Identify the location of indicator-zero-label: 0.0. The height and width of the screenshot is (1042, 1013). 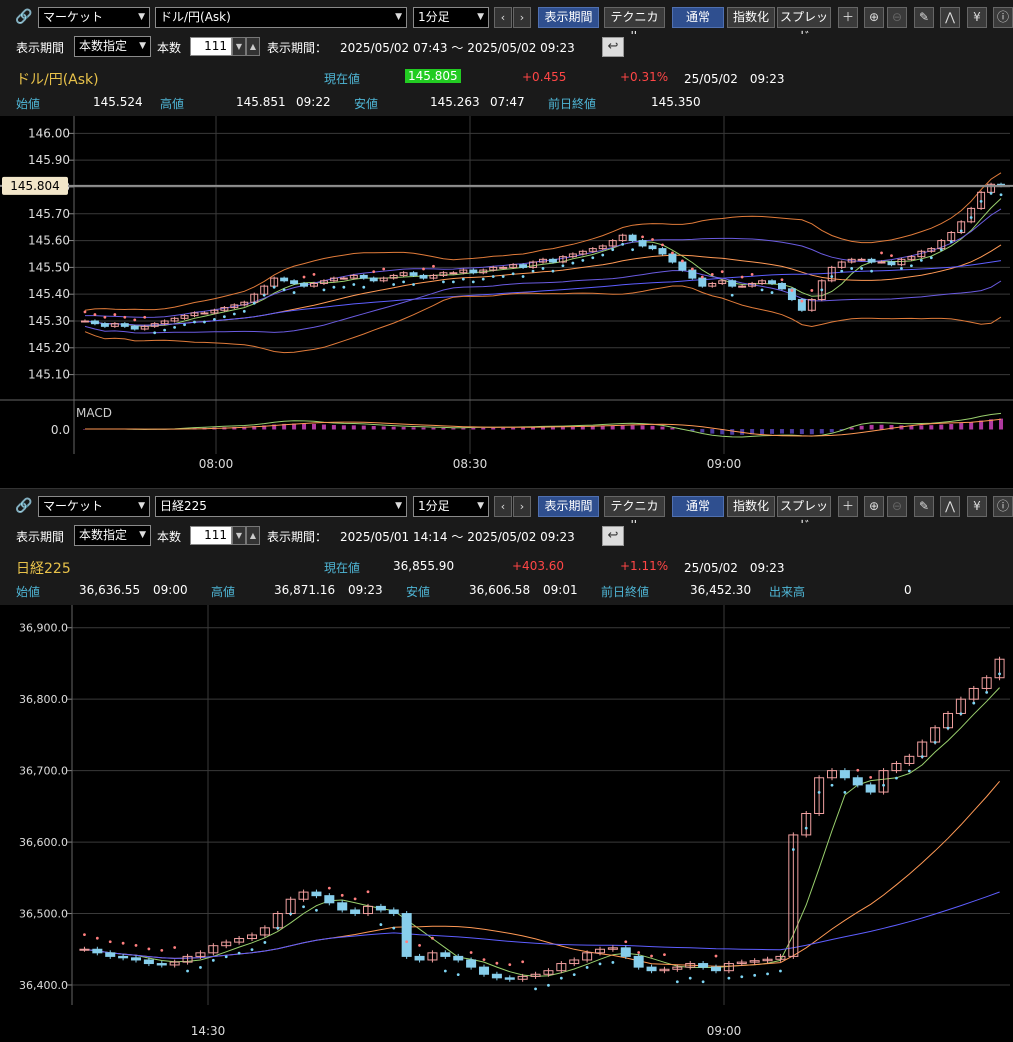
(60, 430).